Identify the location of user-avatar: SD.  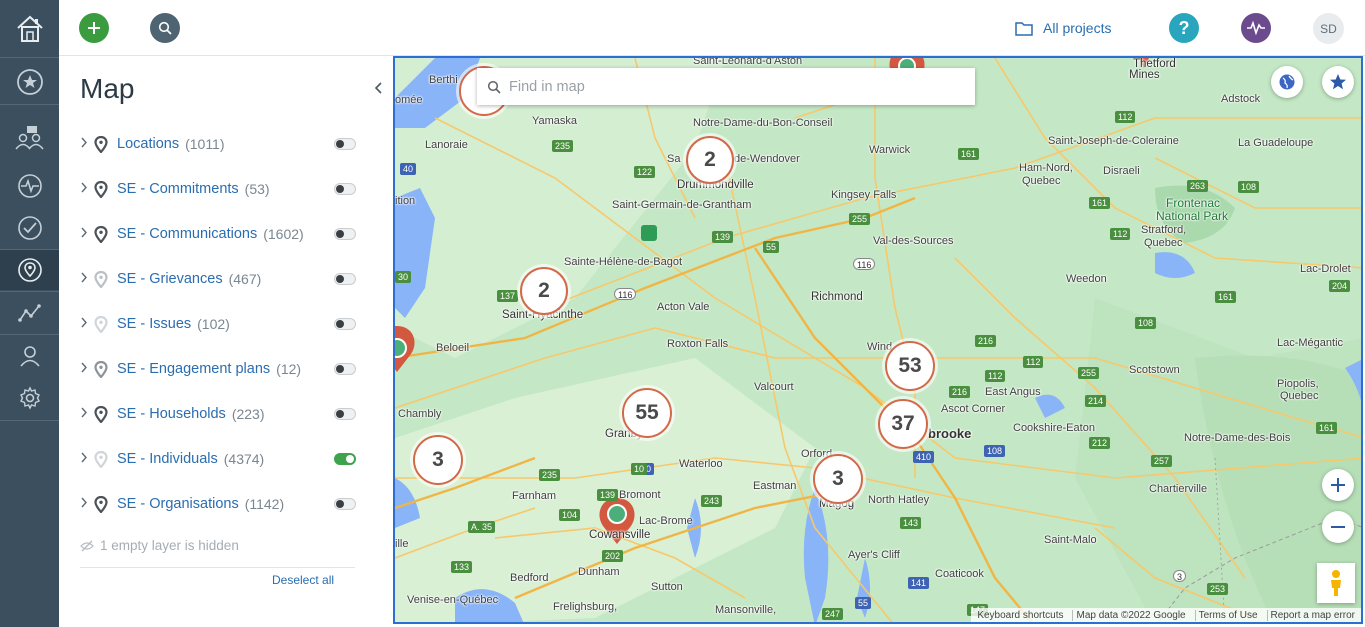
(1328, 28).